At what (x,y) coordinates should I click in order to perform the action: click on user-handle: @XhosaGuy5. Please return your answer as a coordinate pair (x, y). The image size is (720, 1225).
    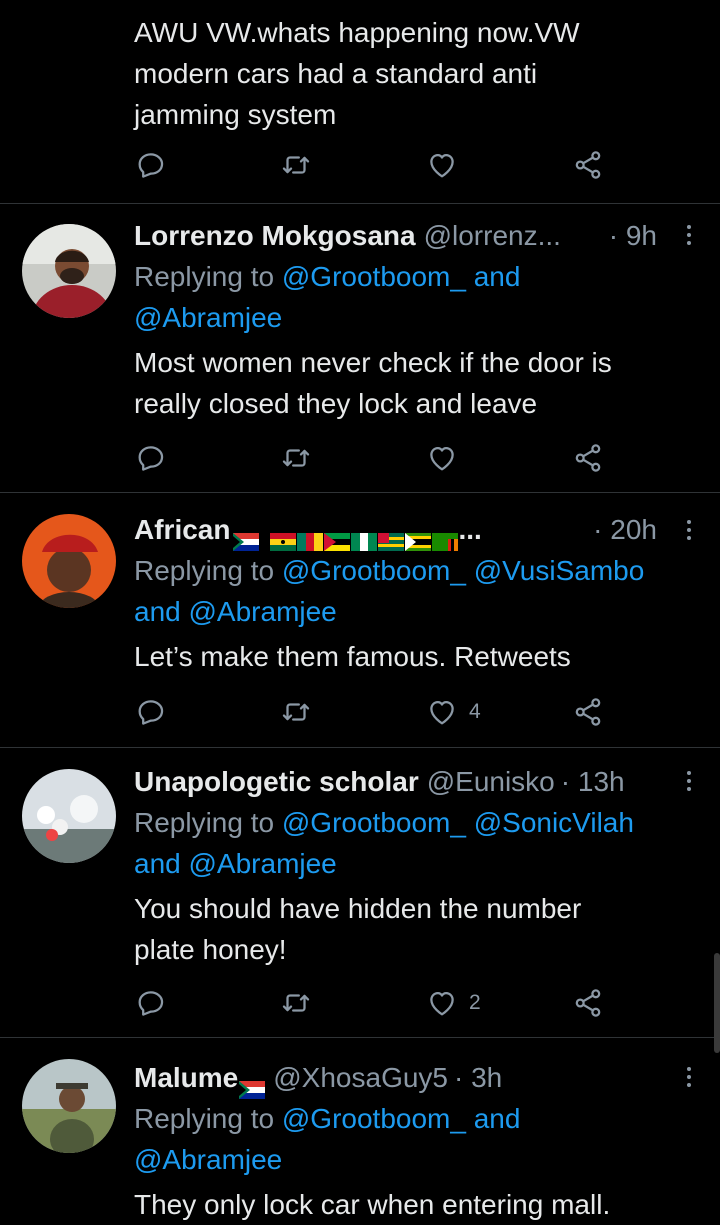
    Looking at the image, I should click on (360, 1077).